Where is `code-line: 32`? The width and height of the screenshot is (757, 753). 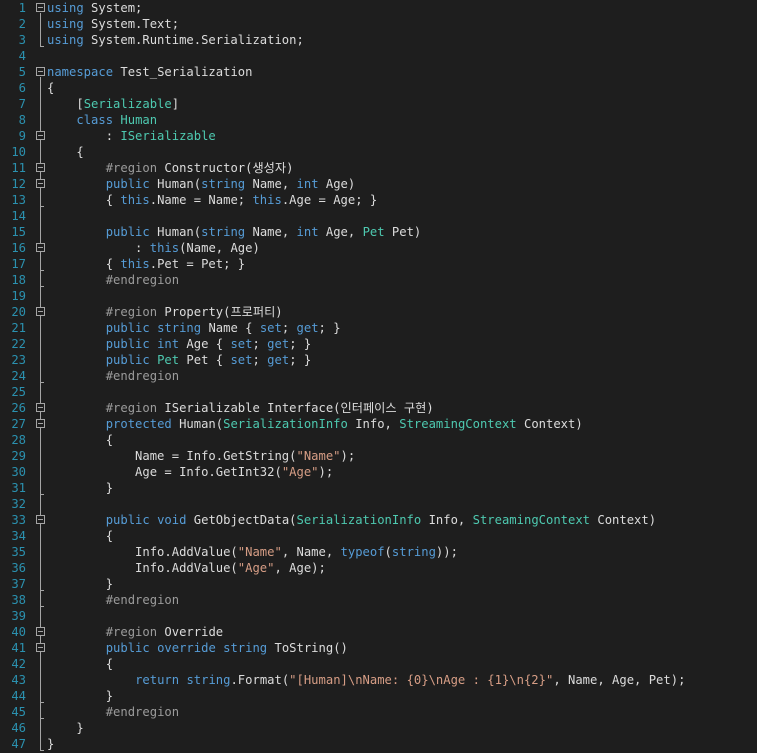 code-line: 32 is located at coordinates (378, 504).